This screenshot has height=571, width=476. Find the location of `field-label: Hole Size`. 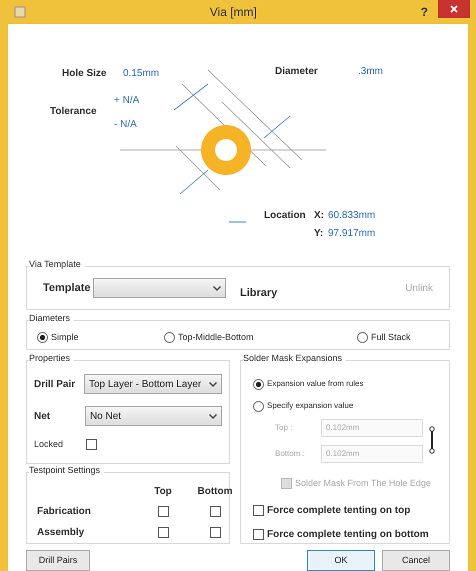

field-label: Hole Size is located at coordinates (84, 74).